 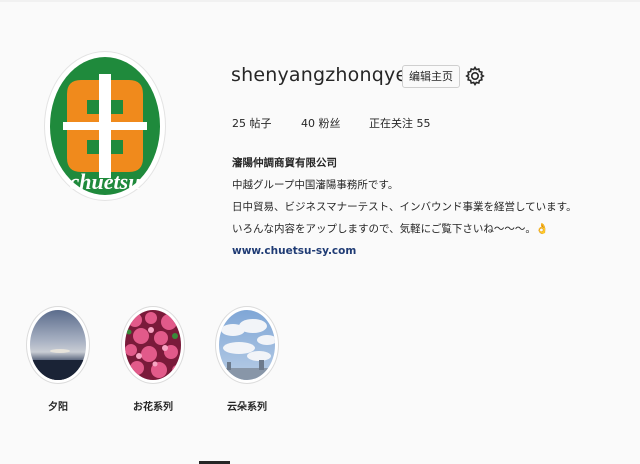 What do you see at coordinates (321, 123) in the screenshot?
I see `followers-count: 40 粉丝` at bounding box center [321, 123].